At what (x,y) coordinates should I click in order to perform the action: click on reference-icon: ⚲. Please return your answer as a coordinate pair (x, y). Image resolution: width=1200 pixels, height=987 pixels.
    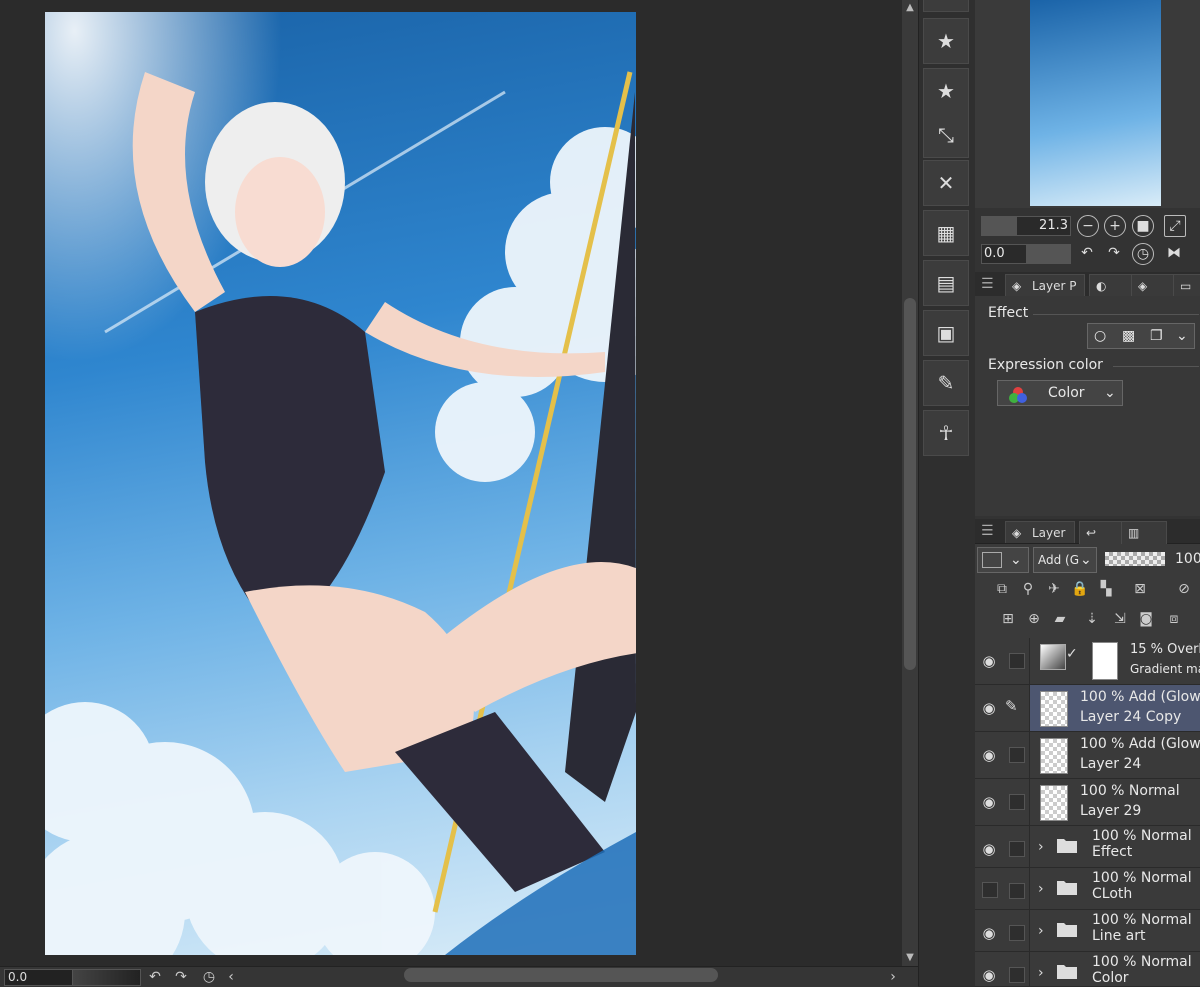
    Looking at the image, I should click on (1028, 589).